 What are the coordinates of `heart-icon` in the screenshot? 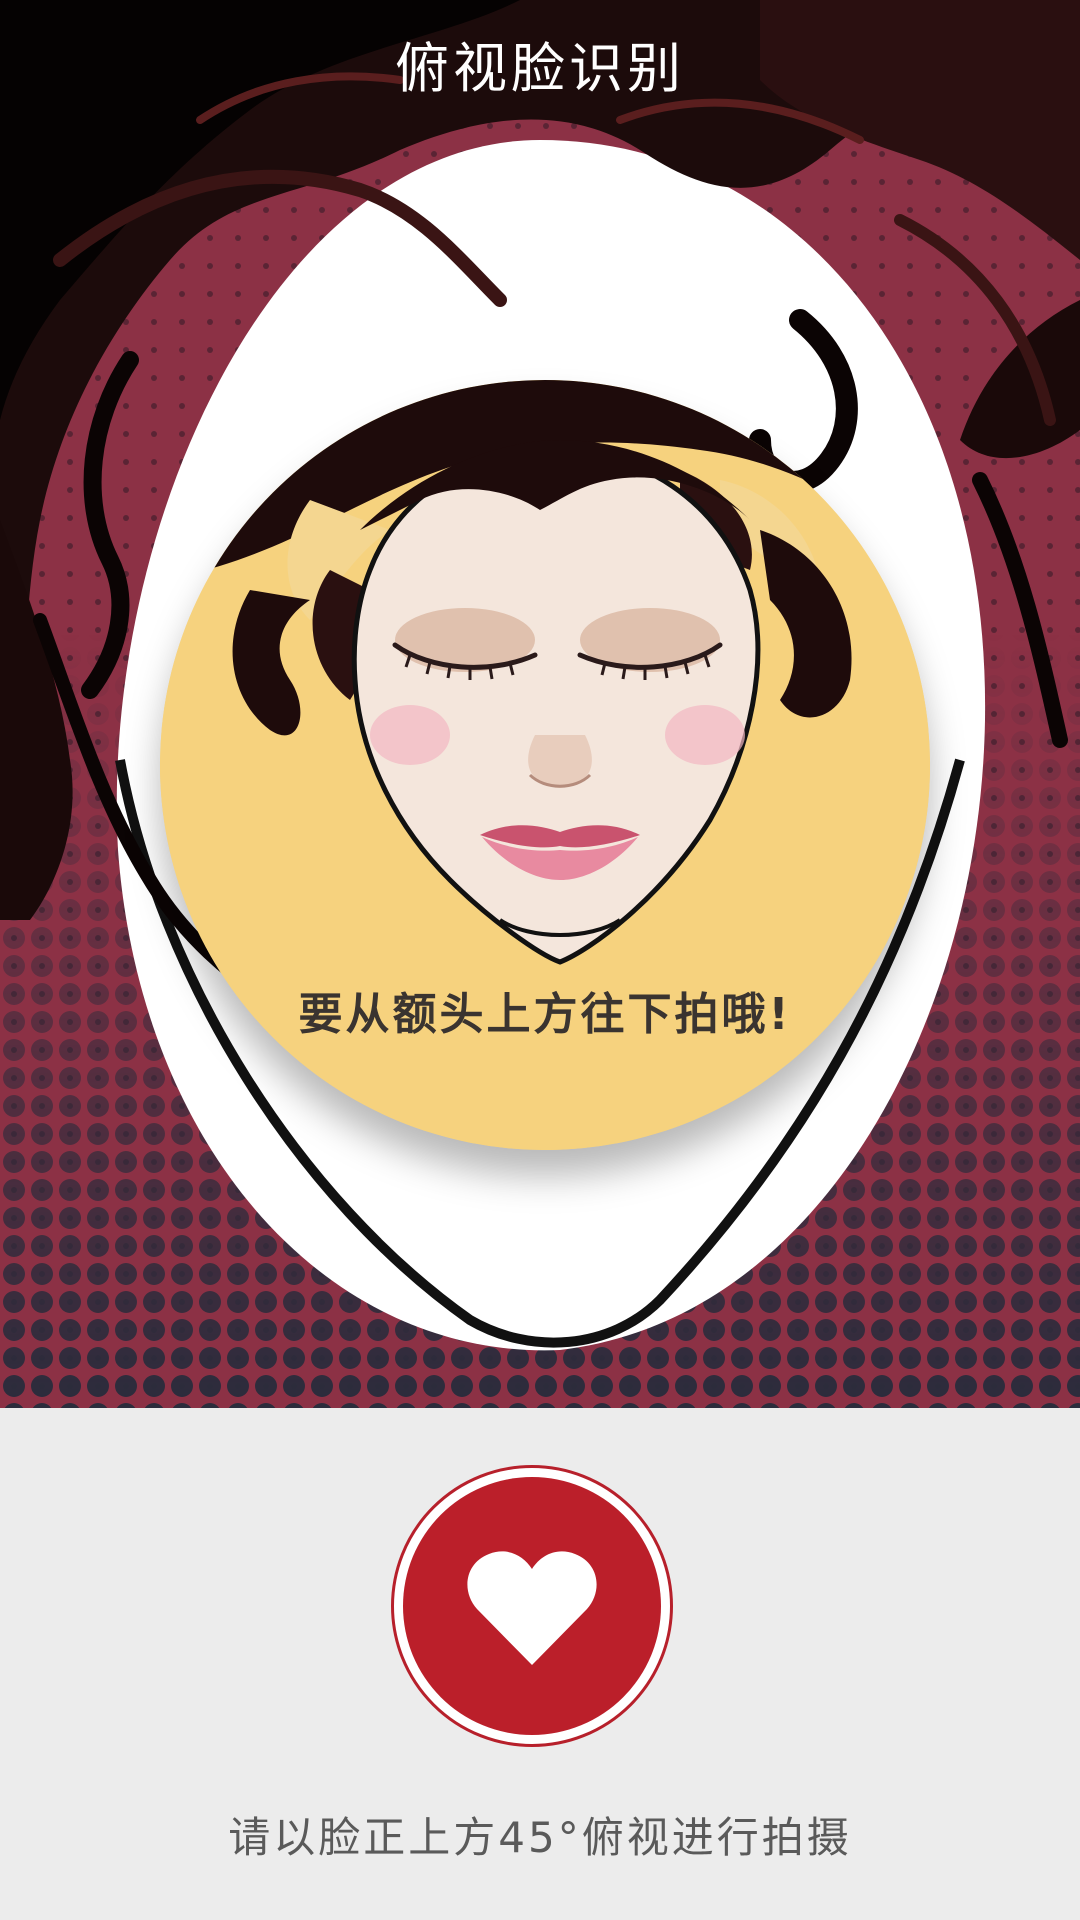 It's located at (532, 1608).